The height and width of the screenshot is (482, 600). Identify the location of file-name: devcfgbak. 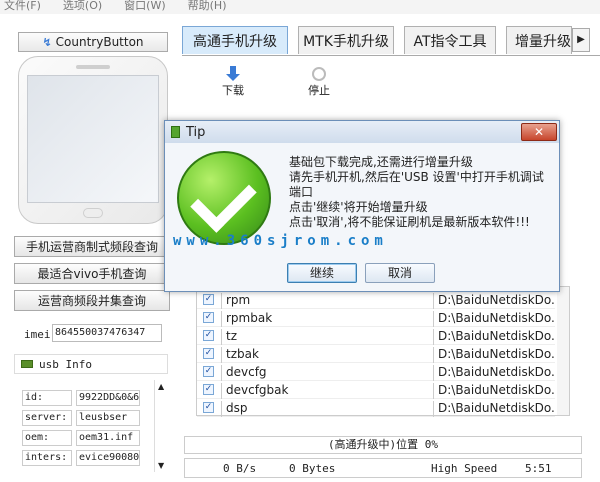
(321, 391).